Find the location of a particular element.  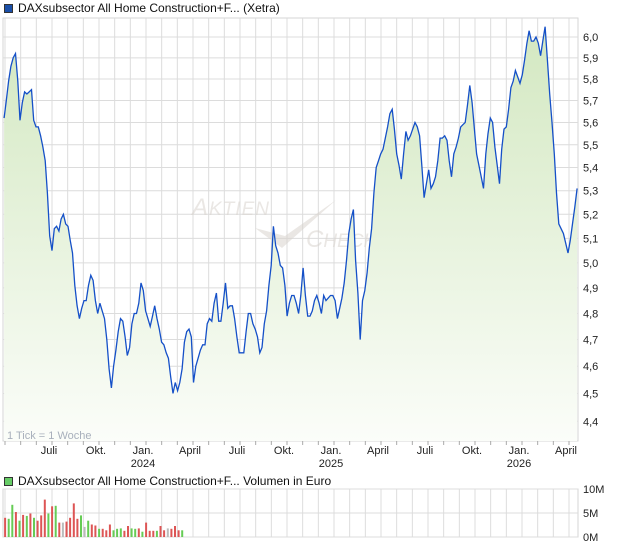

y-tick-label: 4,6 is located at coordinates (590, 367).